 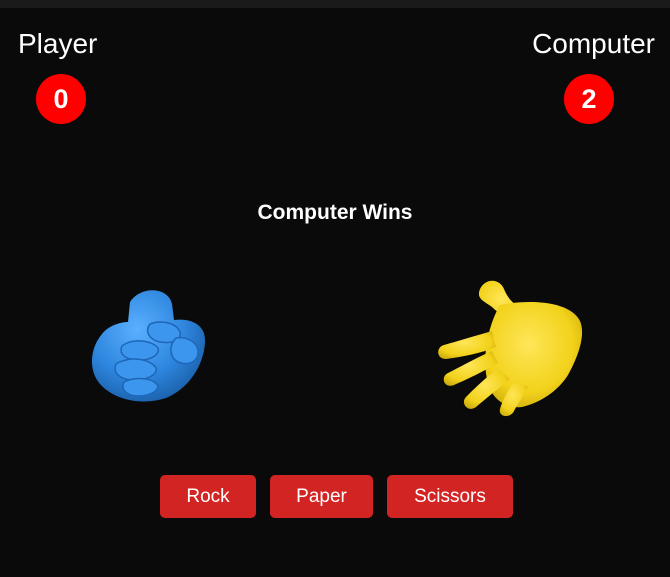 What do you see at coordinates (58, 43) in the screenshot?
I see `player-label: Player` at bounding box center [58, 43].